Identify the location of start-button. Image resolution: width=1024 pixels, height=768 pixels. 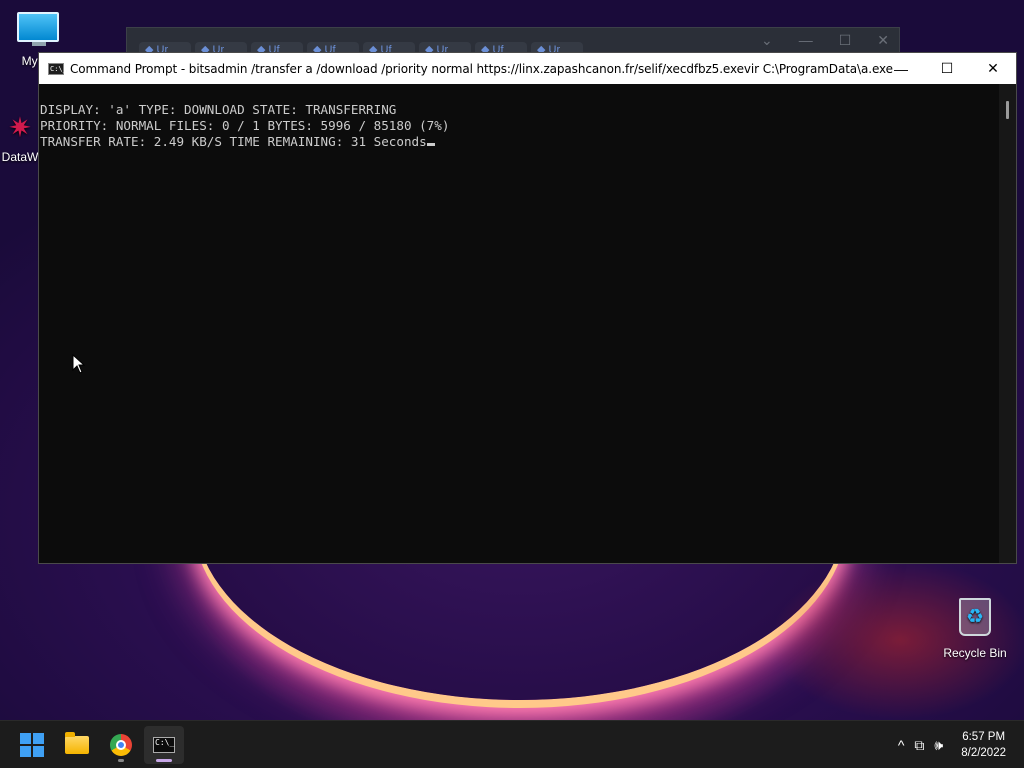
(32, 745).